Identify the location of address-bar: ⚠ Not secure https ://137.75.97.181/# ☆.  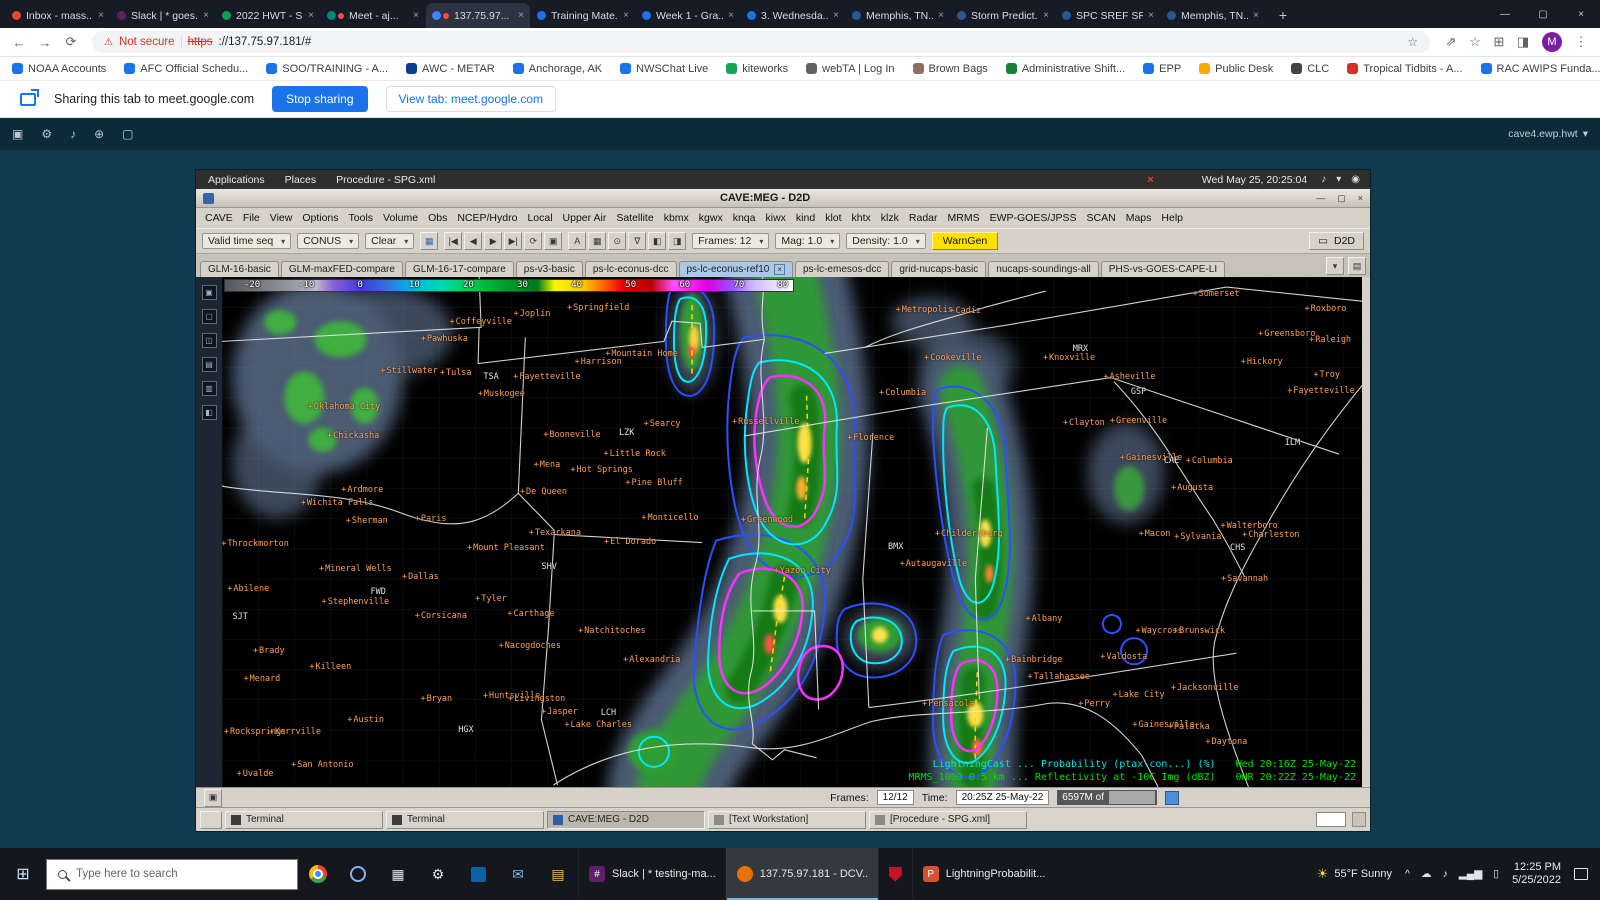
(761, 42).